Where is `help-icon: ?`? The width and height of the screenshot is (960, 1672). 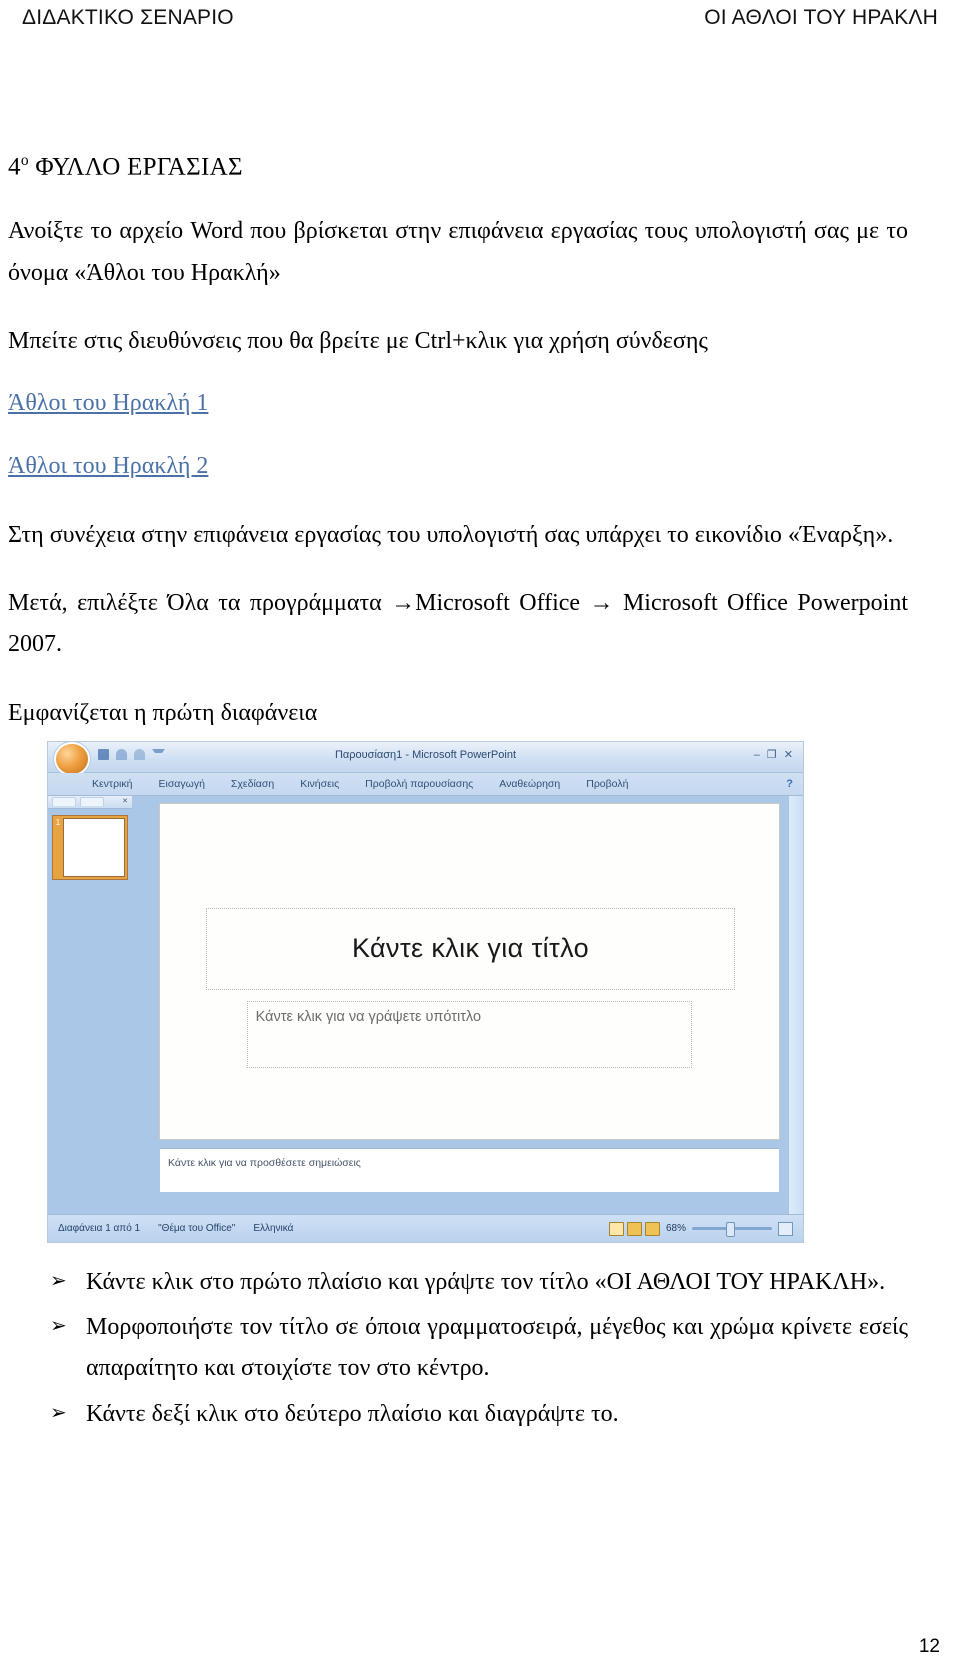 help-icon: ? is located at coordinates (789, 784).